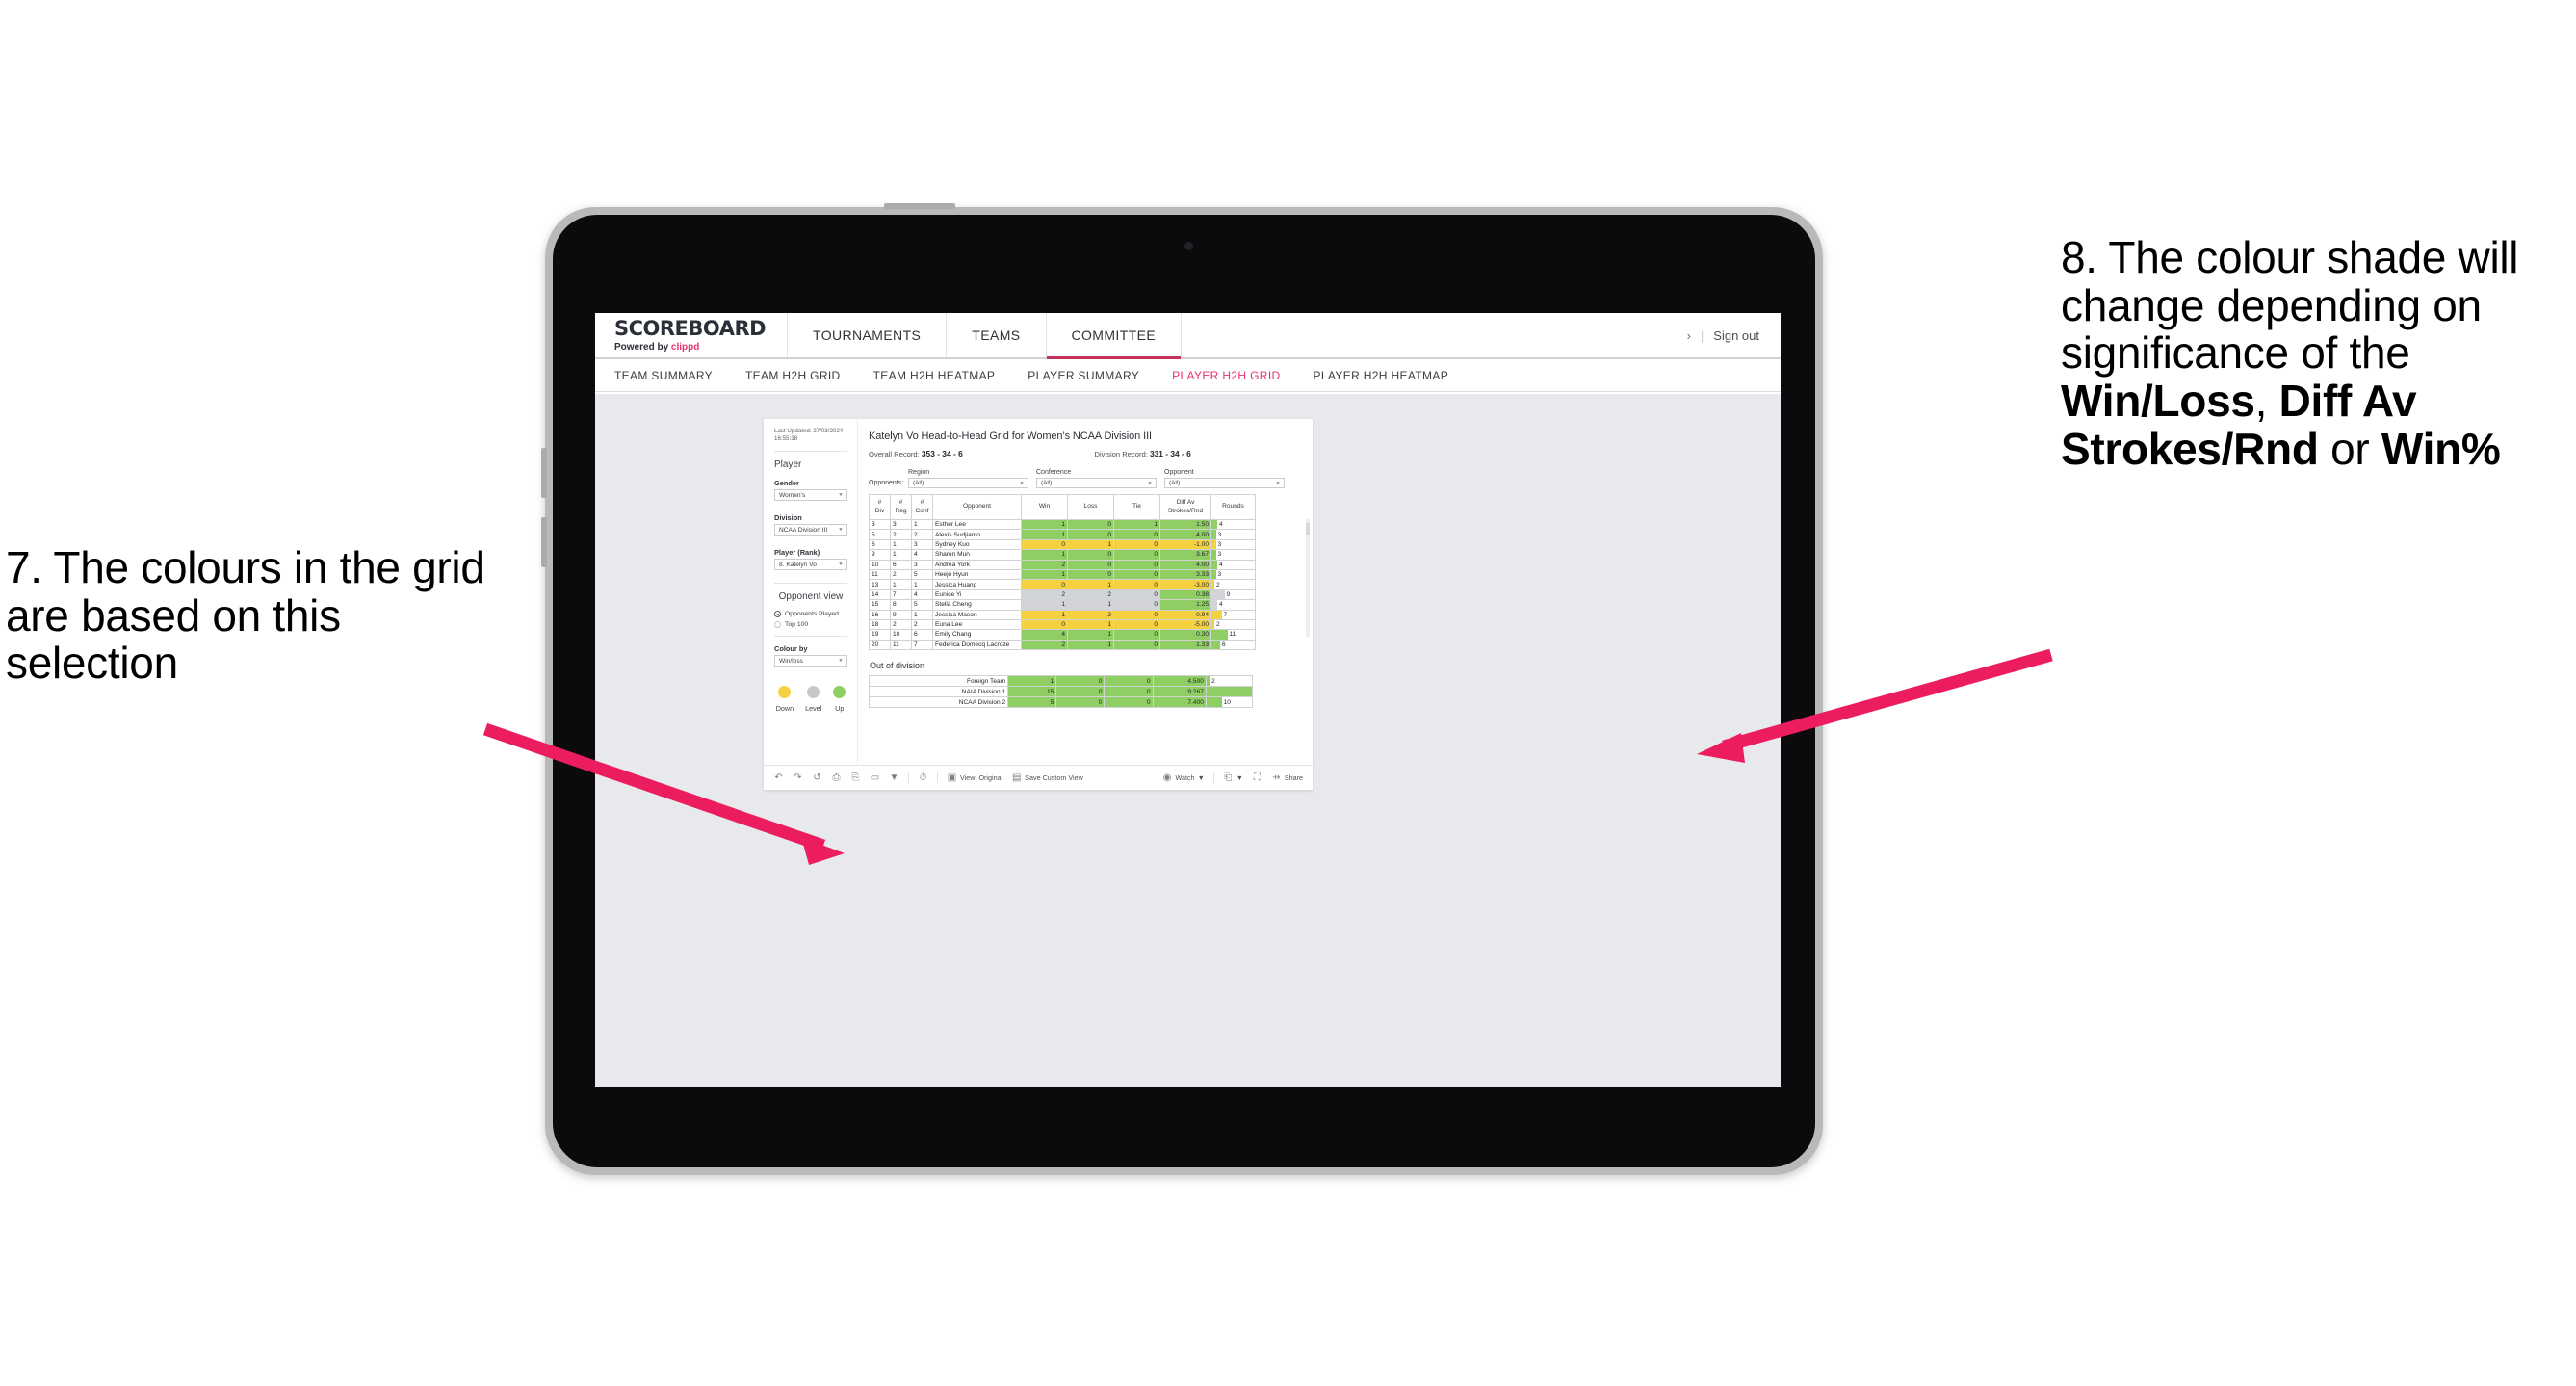 The height and width of the screenshot is (1386, 2576). I want to click on header-right: › | Sign out, so click(1734, 335).